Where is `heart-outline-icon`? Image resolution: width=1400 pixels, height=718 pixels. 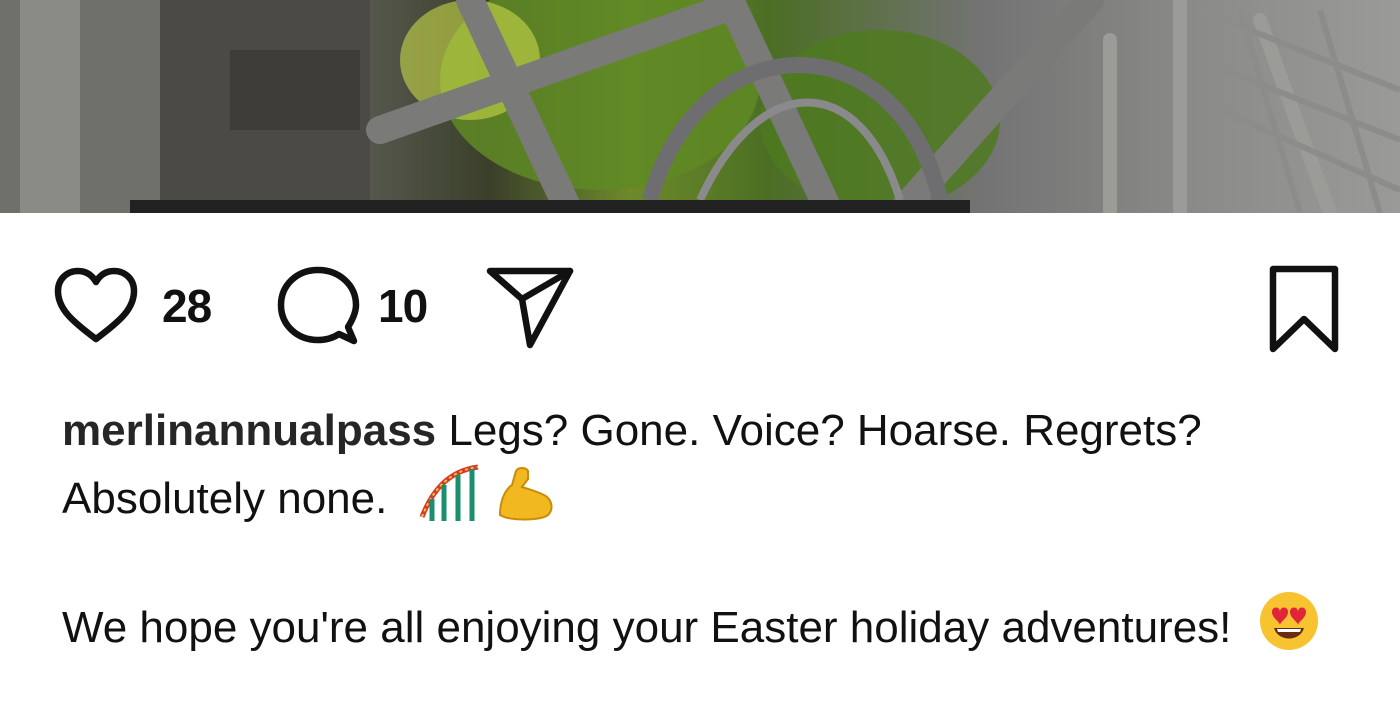 heart-outline-icon is located at coordinates (96, 305).